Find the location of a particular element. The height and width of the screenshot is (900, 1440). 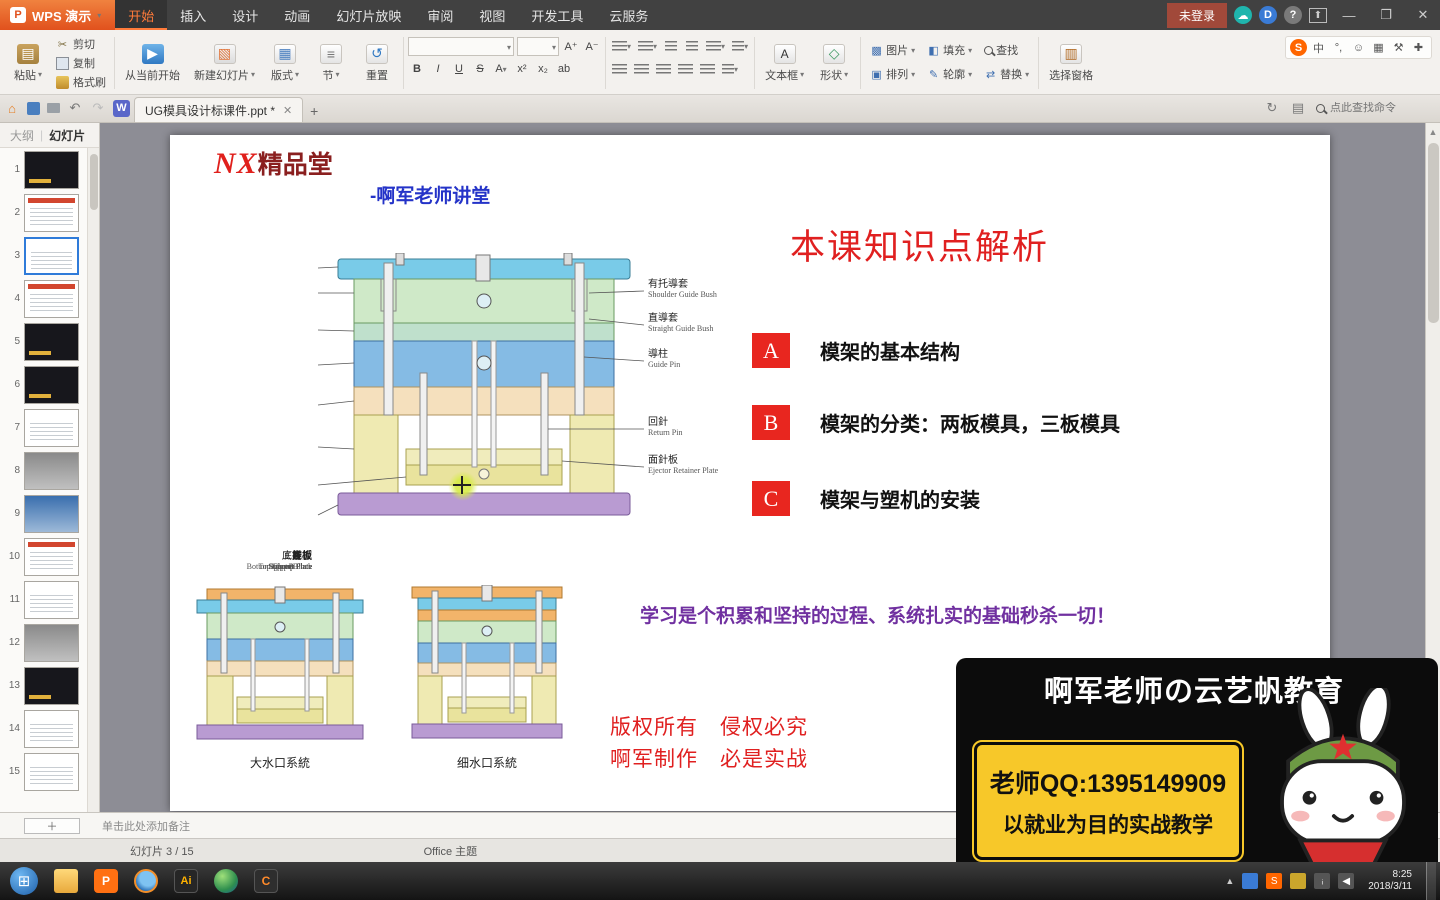

slide-thumbnail-1: 1 is located at coordinates (43, 169).